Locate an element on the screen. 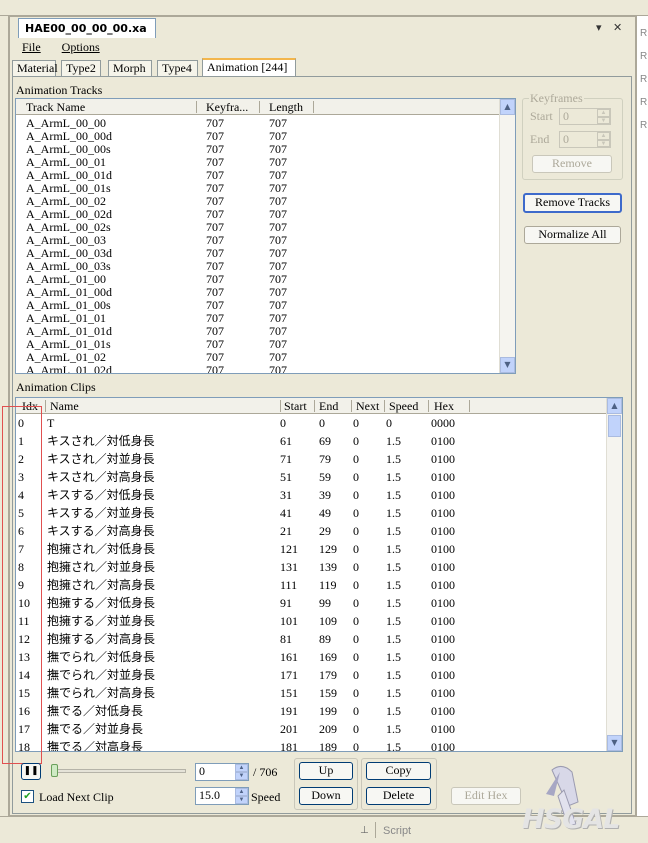 This screenshot has width=648, height=843. clip-row: 12 抱擁する／対高身長 81 89 0 1.5 0100 is located at coordinates (311, 639).